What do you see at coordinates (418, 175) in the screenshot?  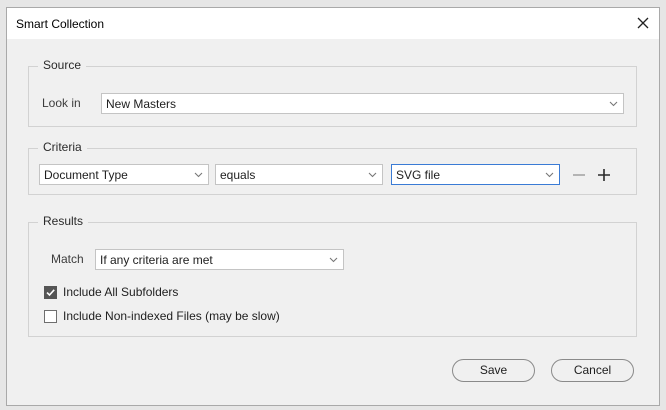 I see `criteria-value-value: SVG file` at bounding box center [418, 175].